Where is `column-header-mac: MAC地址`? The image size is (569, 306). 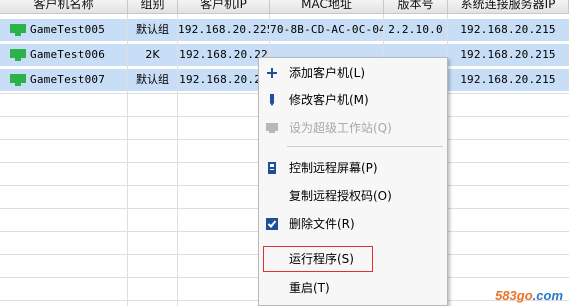
column-header-mac: MAC地址 is located at coordinates (327, 6).